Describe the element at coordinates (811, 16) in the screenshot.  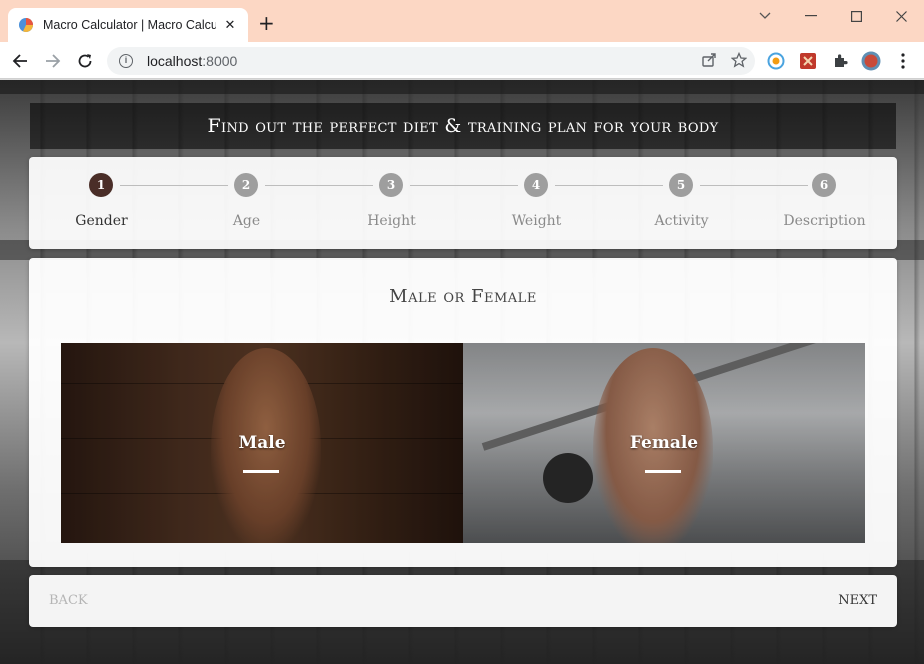
I see `minimize-icon` at that location.